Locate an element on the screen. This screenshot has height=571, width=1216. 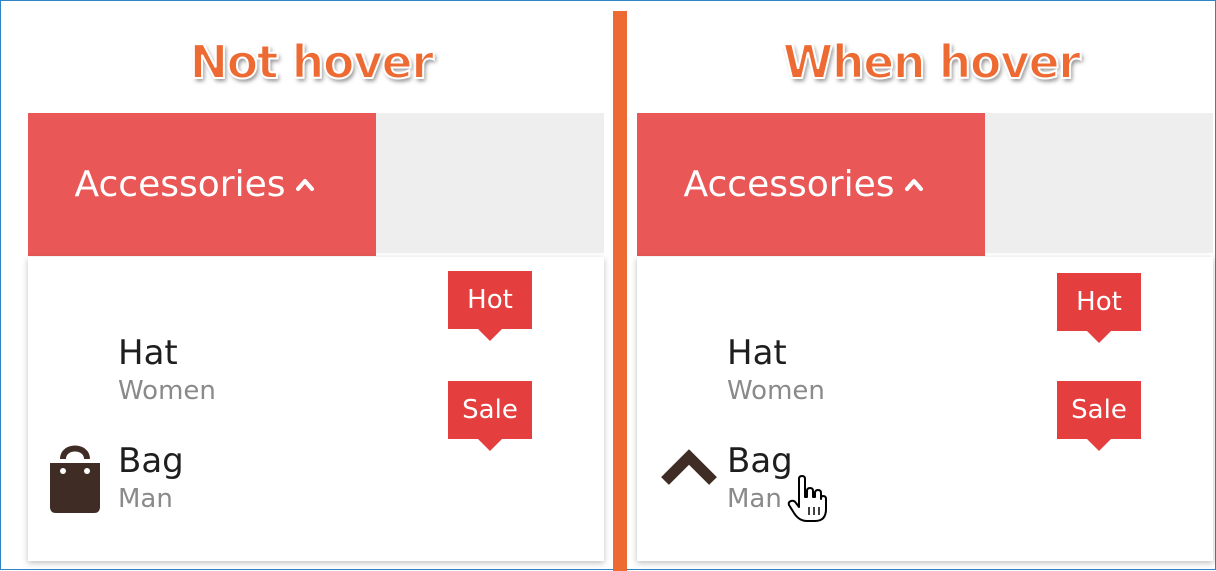
left-menu-bar: Accessories is located at coordinates (316, 184).